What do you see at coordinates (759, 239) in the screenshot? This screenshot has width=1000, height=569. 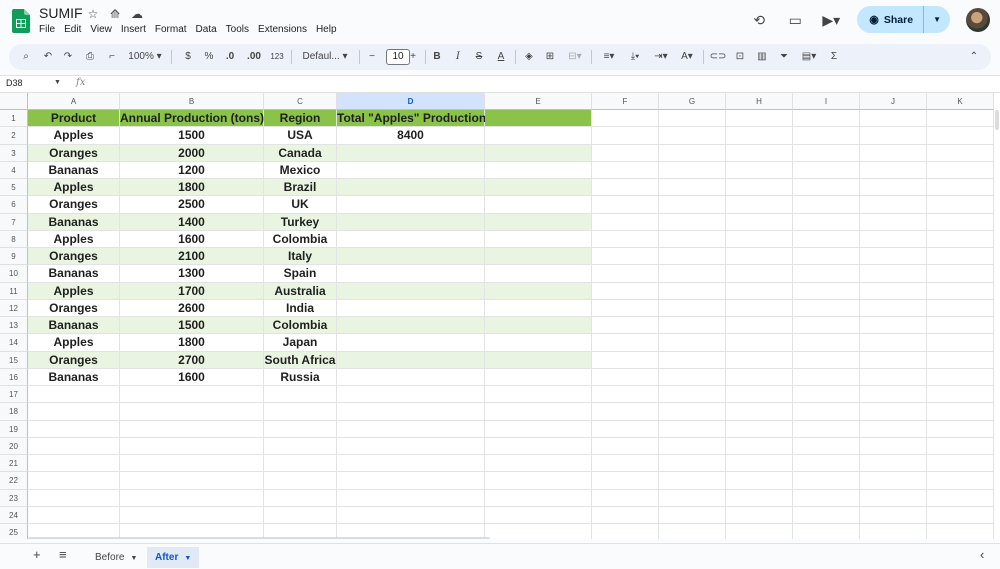 I see `cell-h8` at bounding box center [759, 239].